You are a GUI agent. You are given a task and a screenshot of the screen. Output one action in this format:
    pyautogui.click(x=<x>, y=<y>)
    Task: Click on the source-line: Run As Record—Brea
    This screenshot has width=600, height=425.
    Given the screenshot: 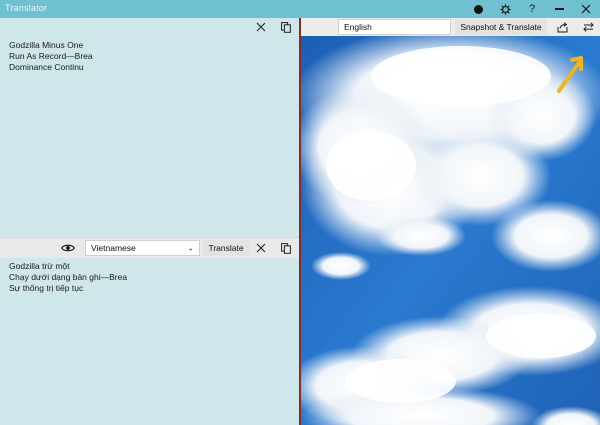 What is the action you would take?
    pyautogui.click(x=51, y=56)
    